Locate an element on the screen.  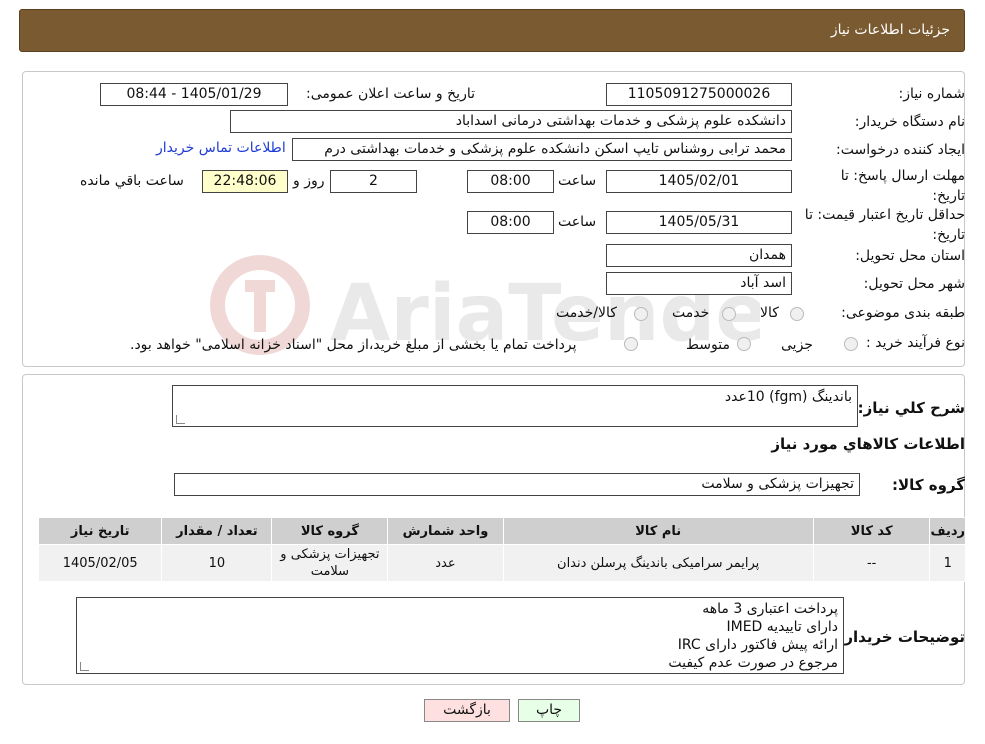
city-label: شهر محل تحویل: is located at coordinates (914, 284).